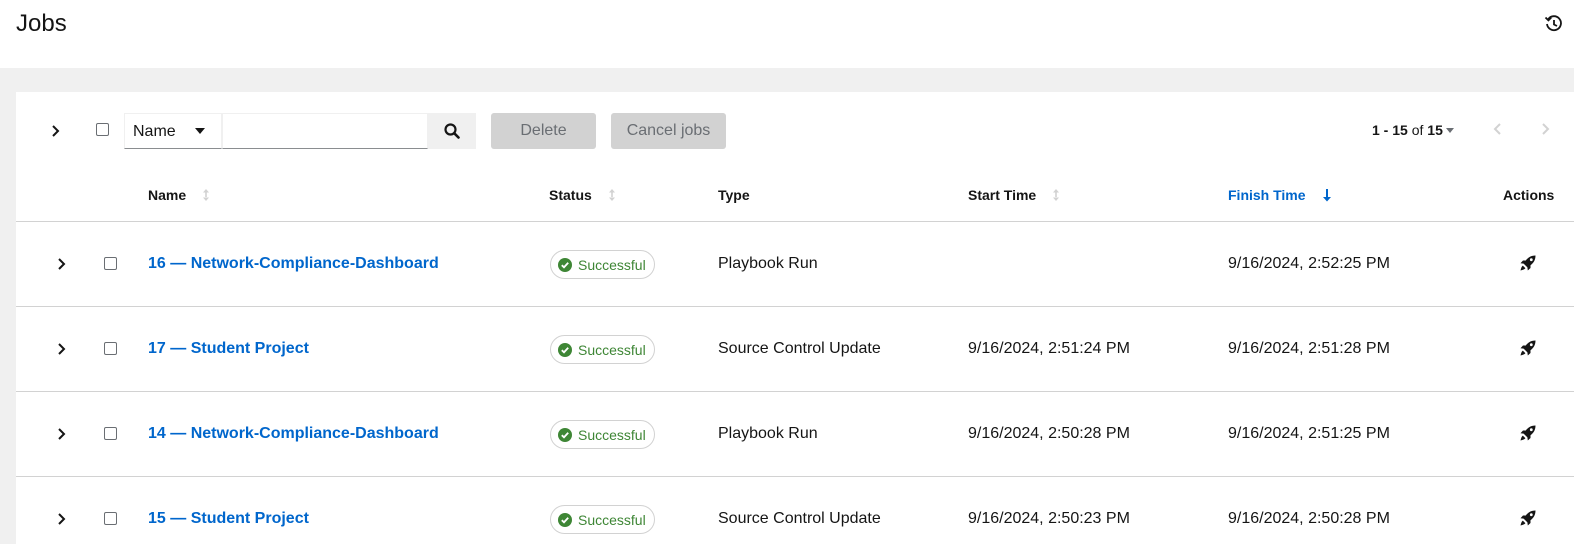 Image resolution: width=1574 pixels, height=544 pixels. I want to click on finish-time: 9/16/2024, 2:50:28 PM, so click(1309, 518).